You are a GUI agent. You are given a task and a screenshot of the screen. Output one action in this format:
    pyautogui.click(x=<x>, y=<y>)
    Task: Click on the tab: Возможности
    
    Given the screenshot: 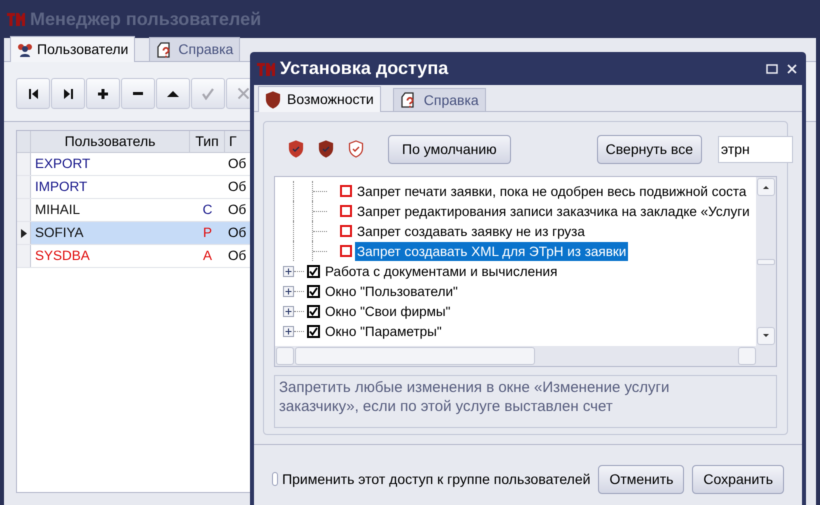 What is the action you would take?
    pyautogui.click(x=319, y=99)
    